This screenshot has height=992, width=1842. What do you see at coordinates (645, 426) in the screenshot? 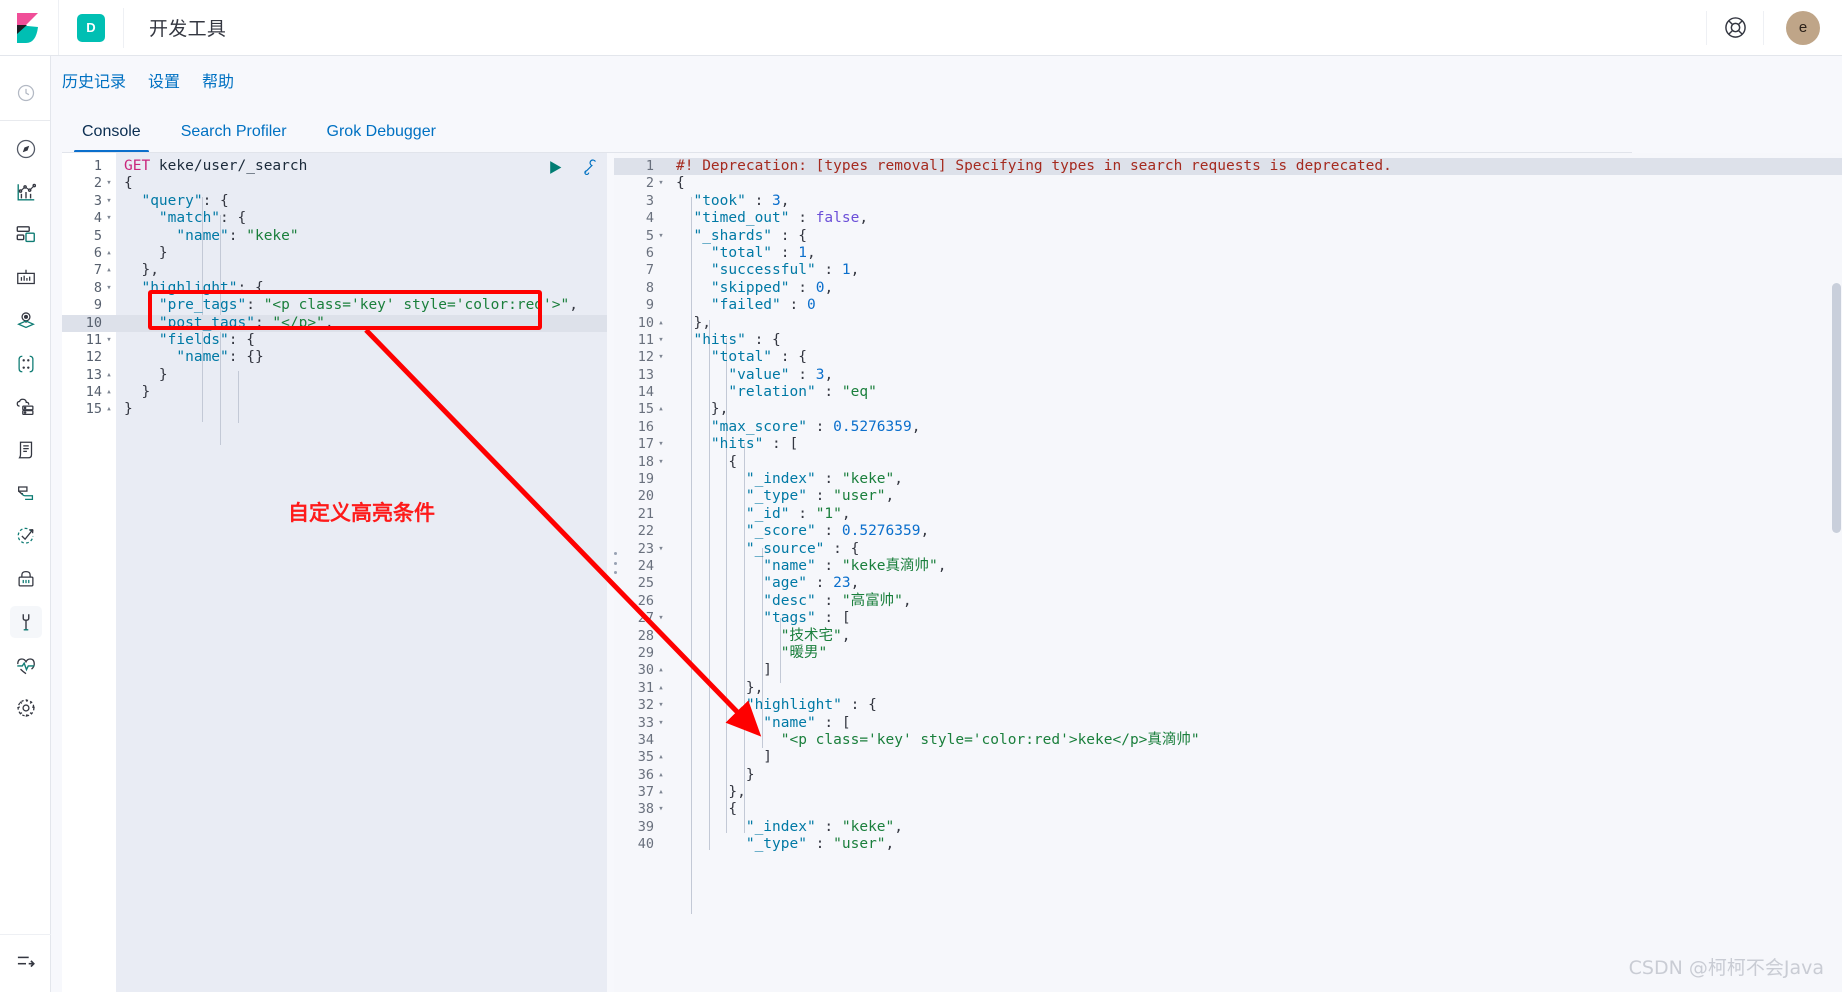
I see `line-number: 16` at bounding box center [645, 426].